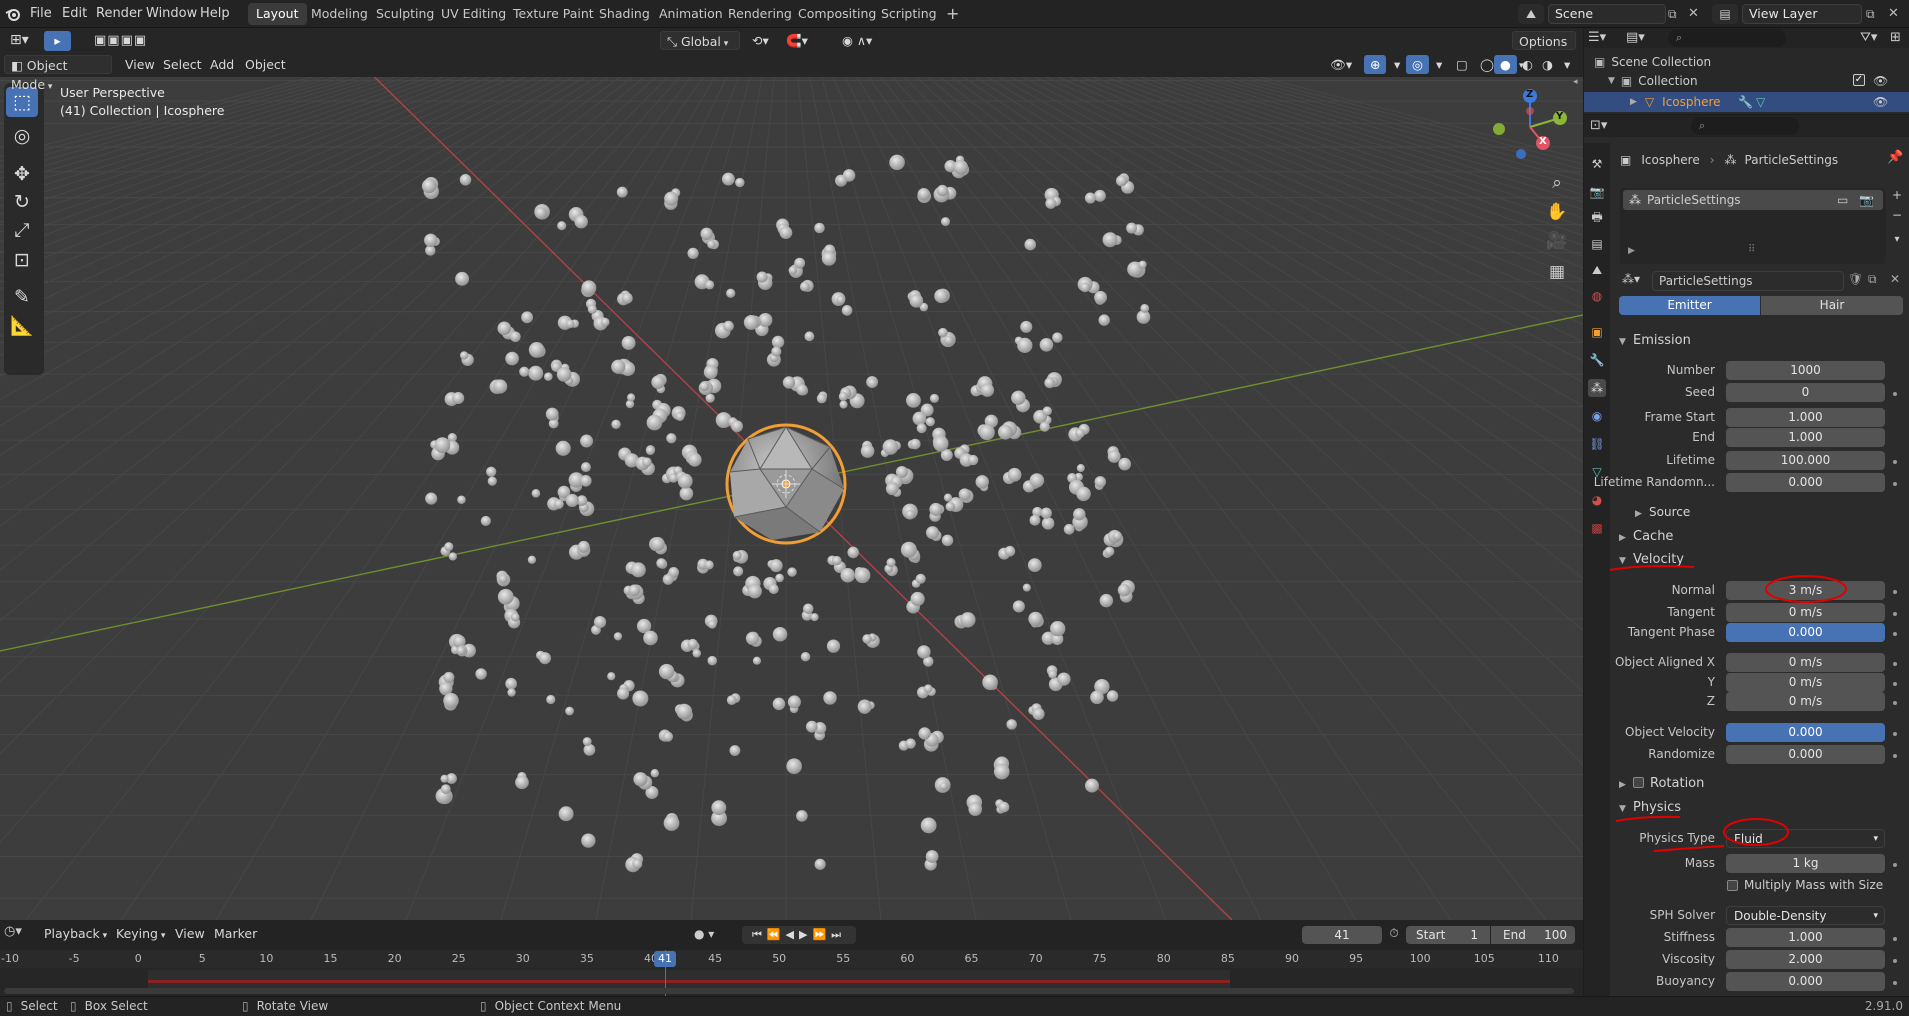  Describe the element at coordinates (1842, 200) in the screenshot. I see `viewport-display-icon: ▭` at that location.